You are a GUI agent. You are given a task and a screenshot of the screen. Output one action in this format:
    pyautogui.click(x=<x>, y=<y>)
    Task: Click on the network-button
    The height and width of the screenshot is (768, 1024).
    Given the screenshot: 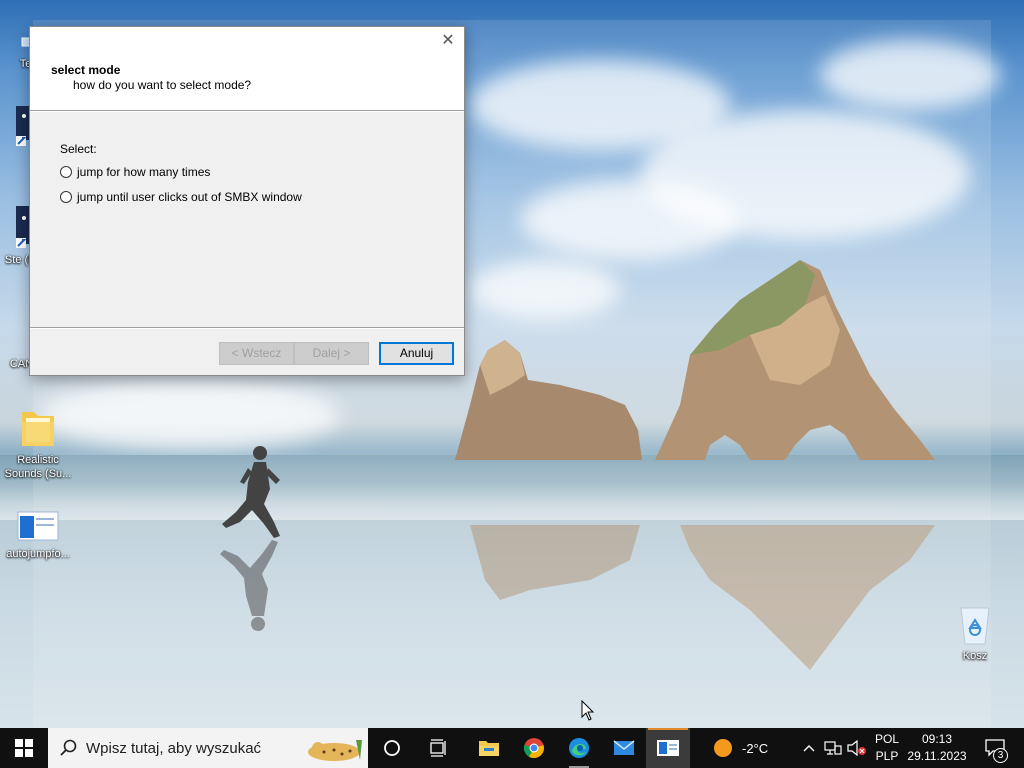 What is the action you would take?
    pyautogui.click(x=833, y=748)
    